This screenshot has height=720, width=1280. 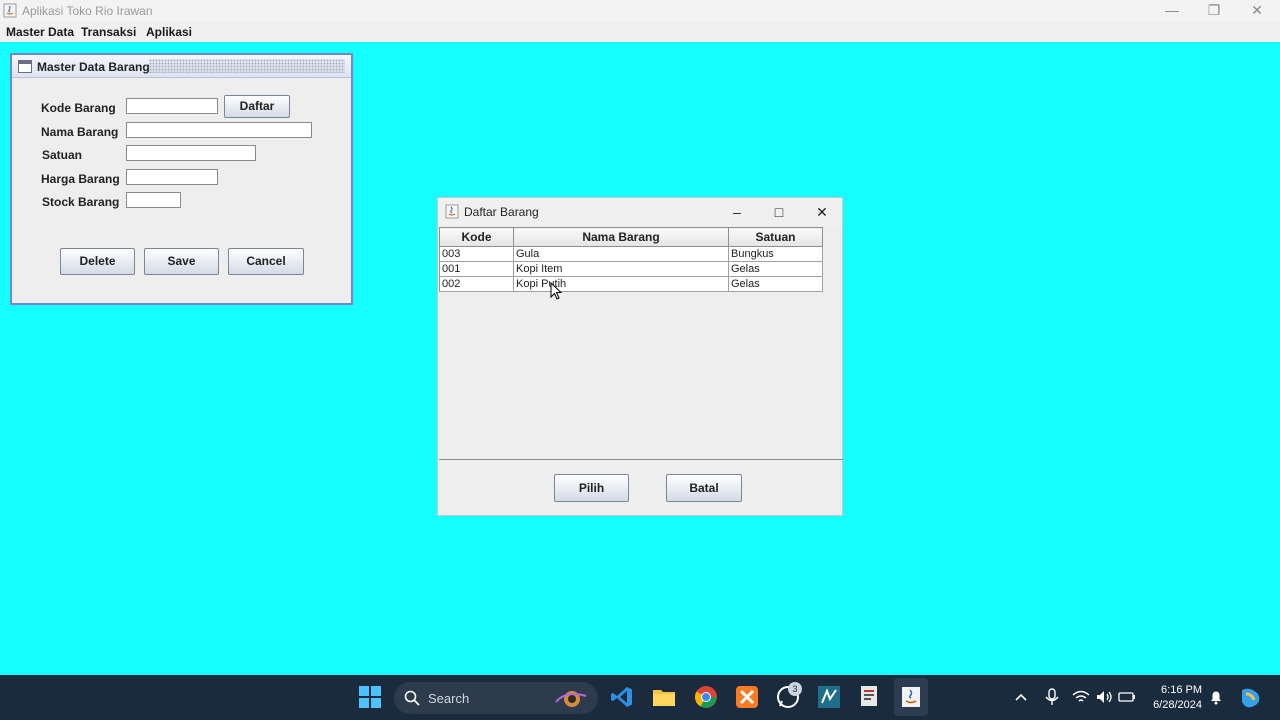 I want to click on chevron-up-icon, so click(x=1021, y=697).